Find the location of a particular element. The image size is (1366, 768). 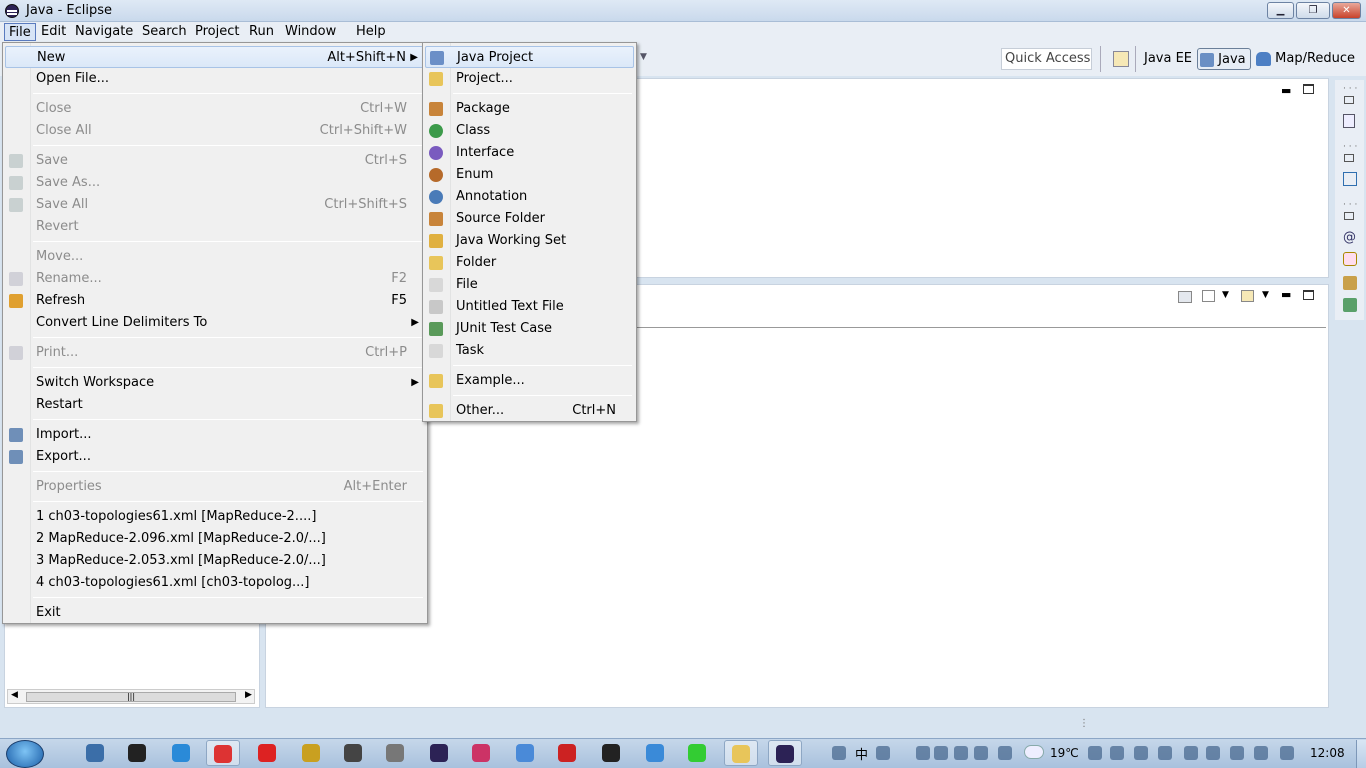

tray-mic-icon is located at coordinates (961, 753).